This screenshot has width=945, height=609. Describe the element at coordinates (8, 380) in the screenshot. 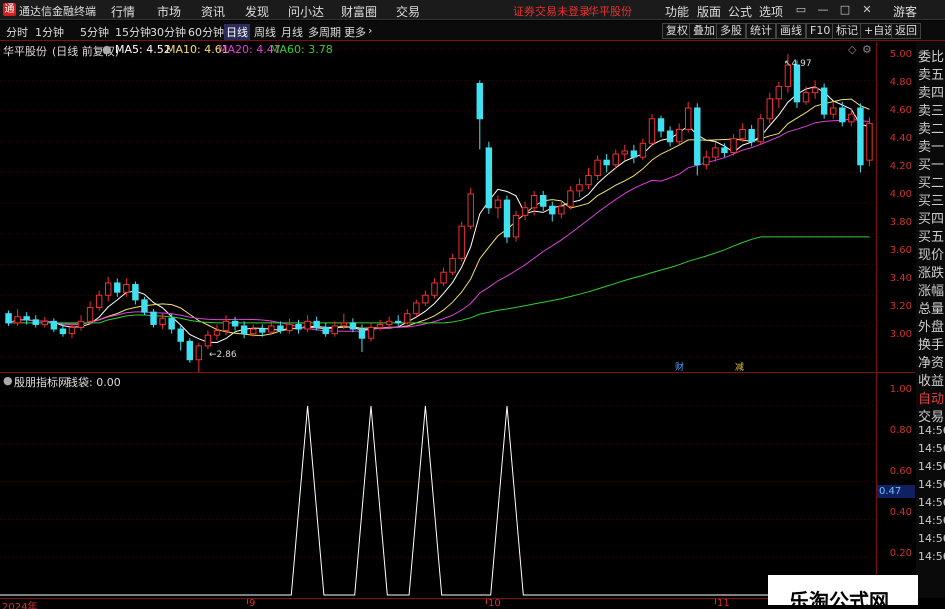

I see `indicator-settings-icon: ●` at that location.